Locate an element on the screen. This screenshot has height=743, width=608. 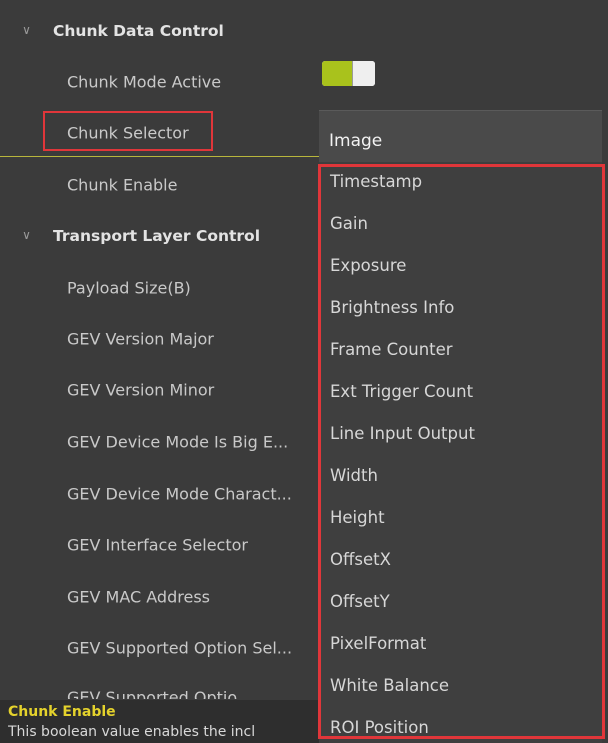
dropdown-option: Ext Trigger Count is located at coordinates (401, 391).